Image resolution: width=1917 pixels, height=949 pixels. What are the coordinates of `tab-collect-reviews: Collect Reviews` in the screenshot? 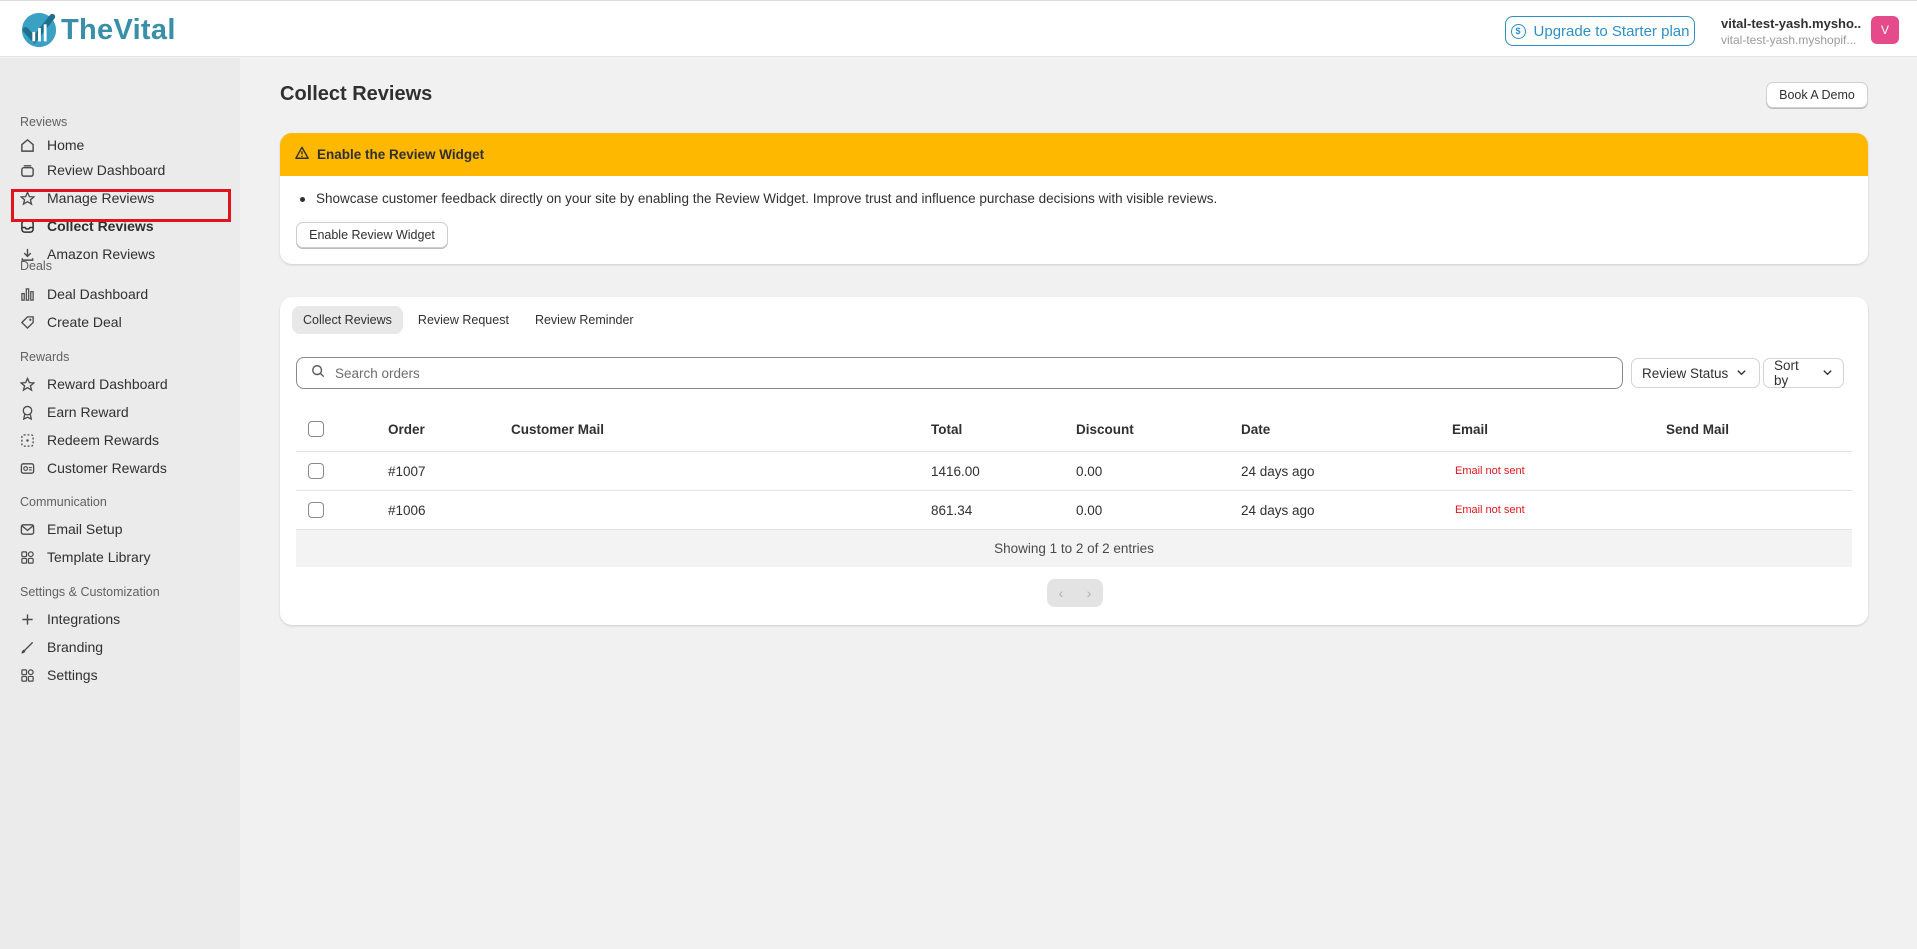 It's located at (347, 320).